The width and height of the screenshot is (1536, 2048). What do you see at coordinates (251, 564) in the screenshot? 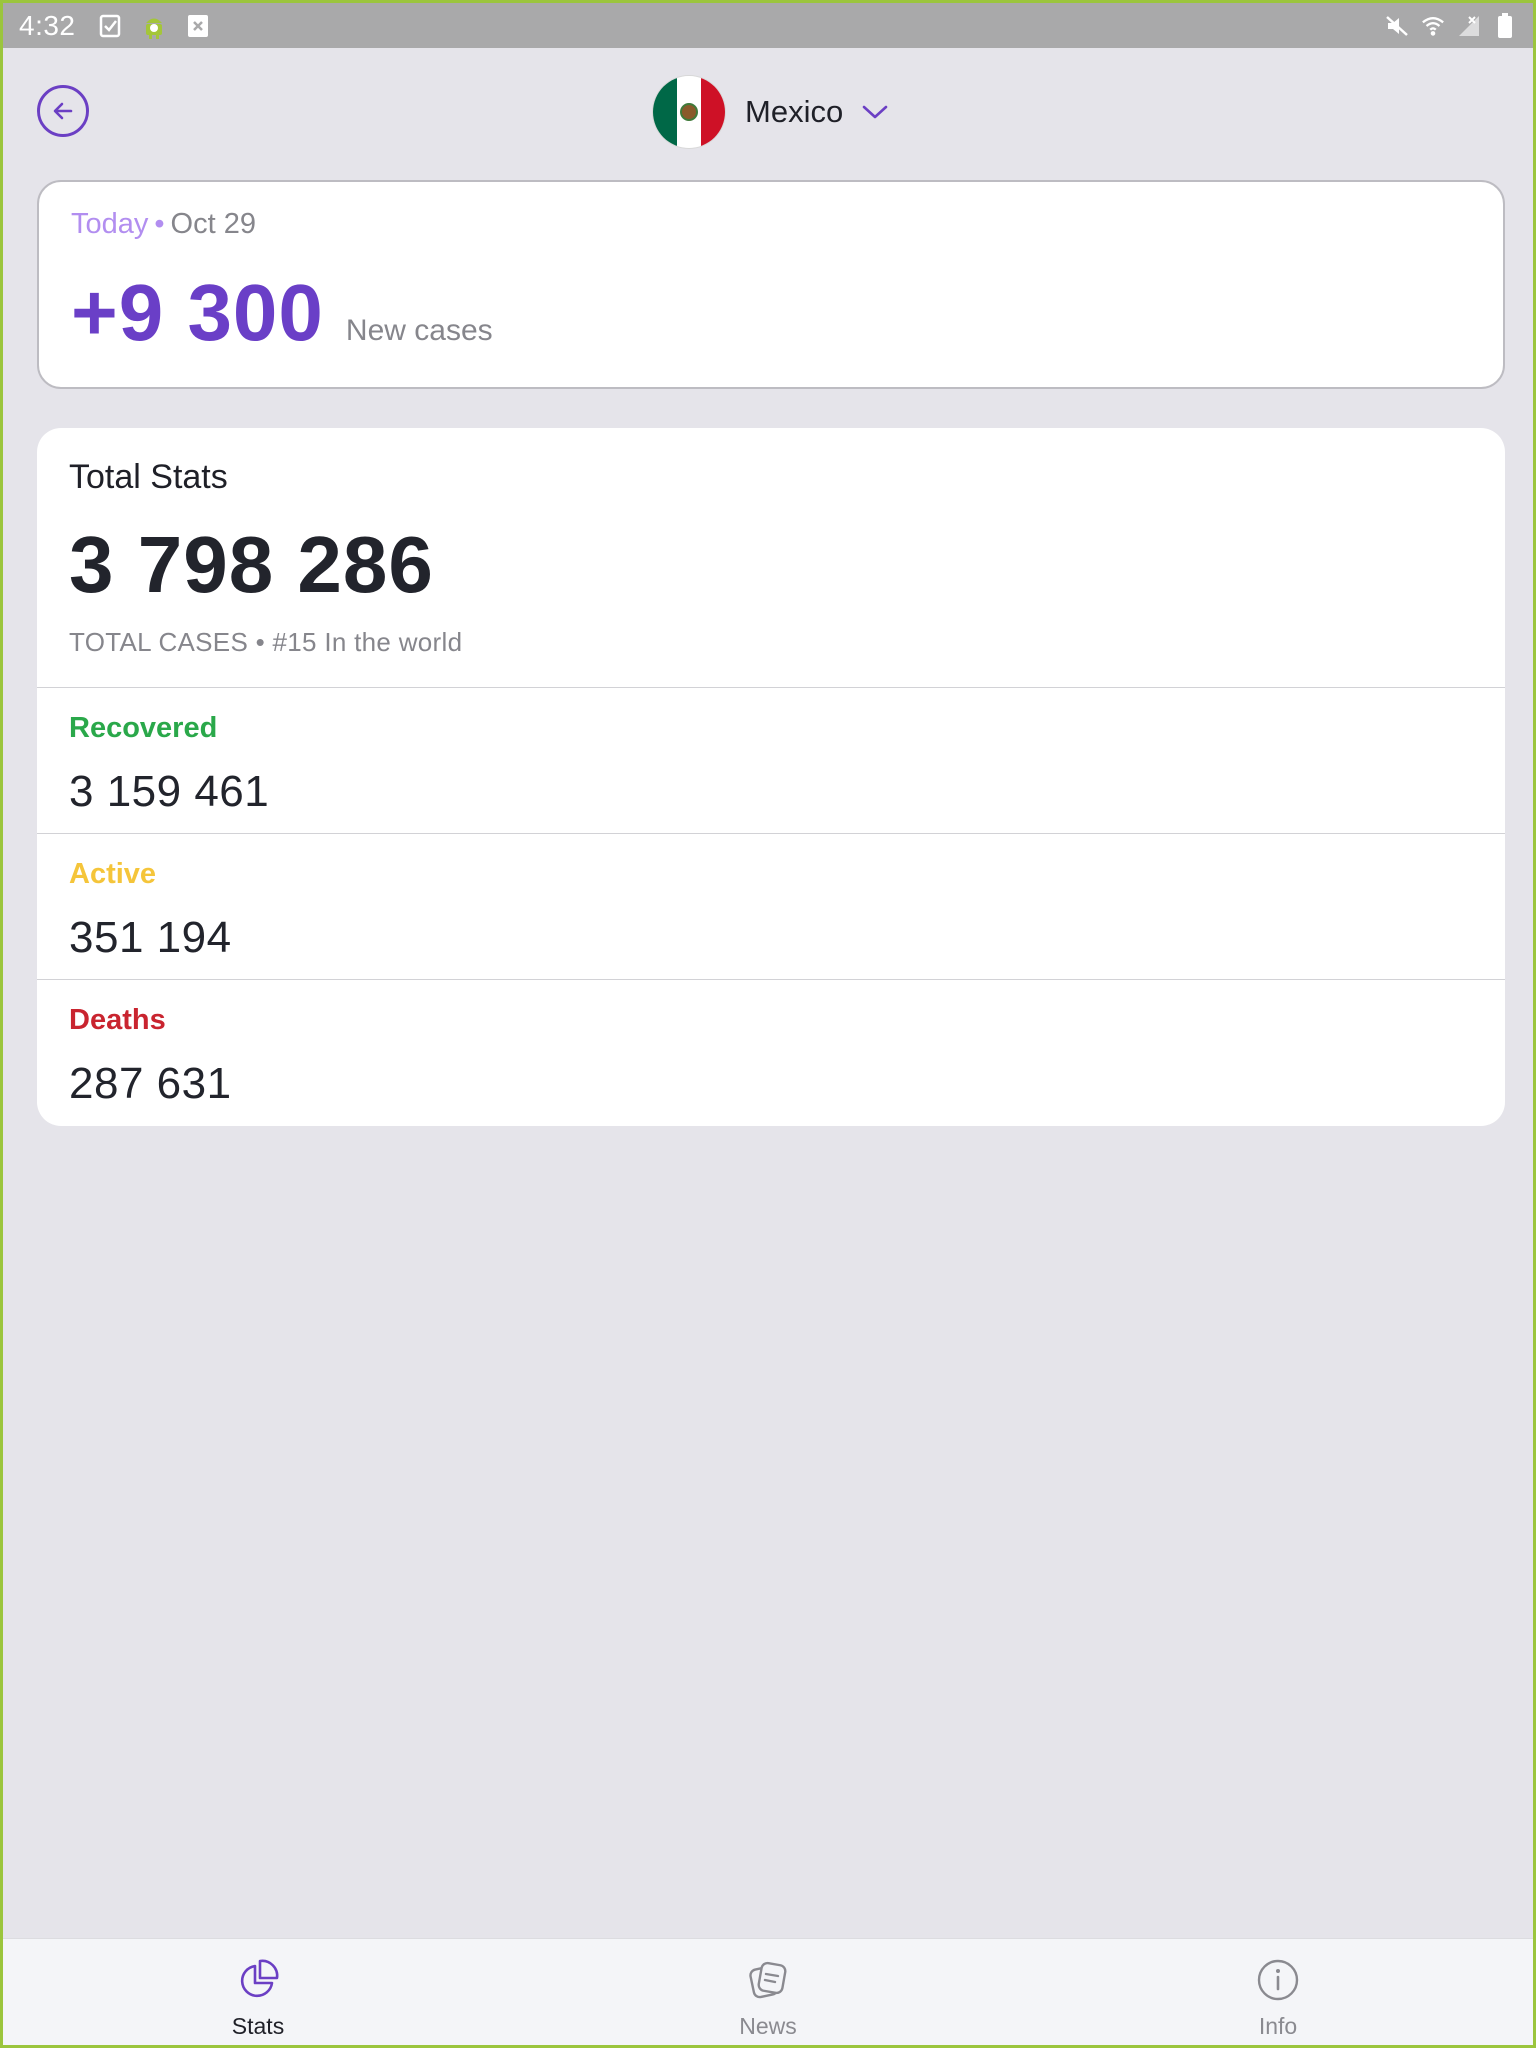
I see `total-cases-value: 3 798 286` at bounding box center [251, 564].